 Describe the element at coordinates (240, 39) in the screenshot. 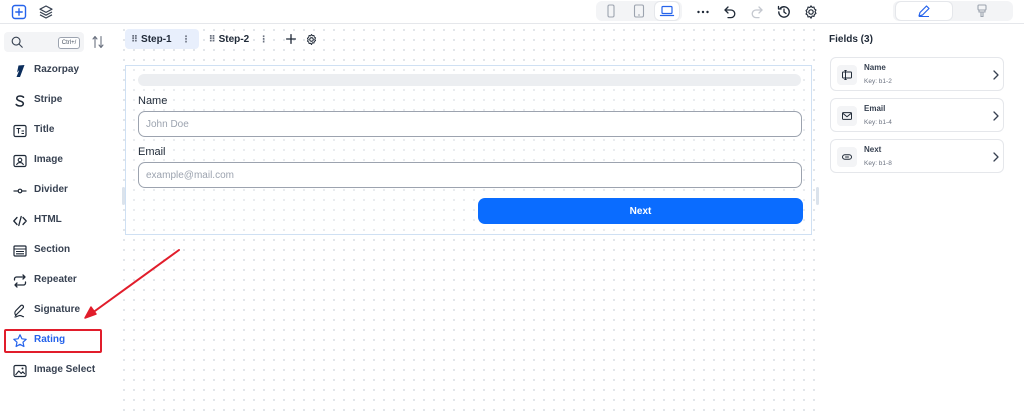

I see `tab-step-2: ⠿ Step-2 ⋮` at that location.